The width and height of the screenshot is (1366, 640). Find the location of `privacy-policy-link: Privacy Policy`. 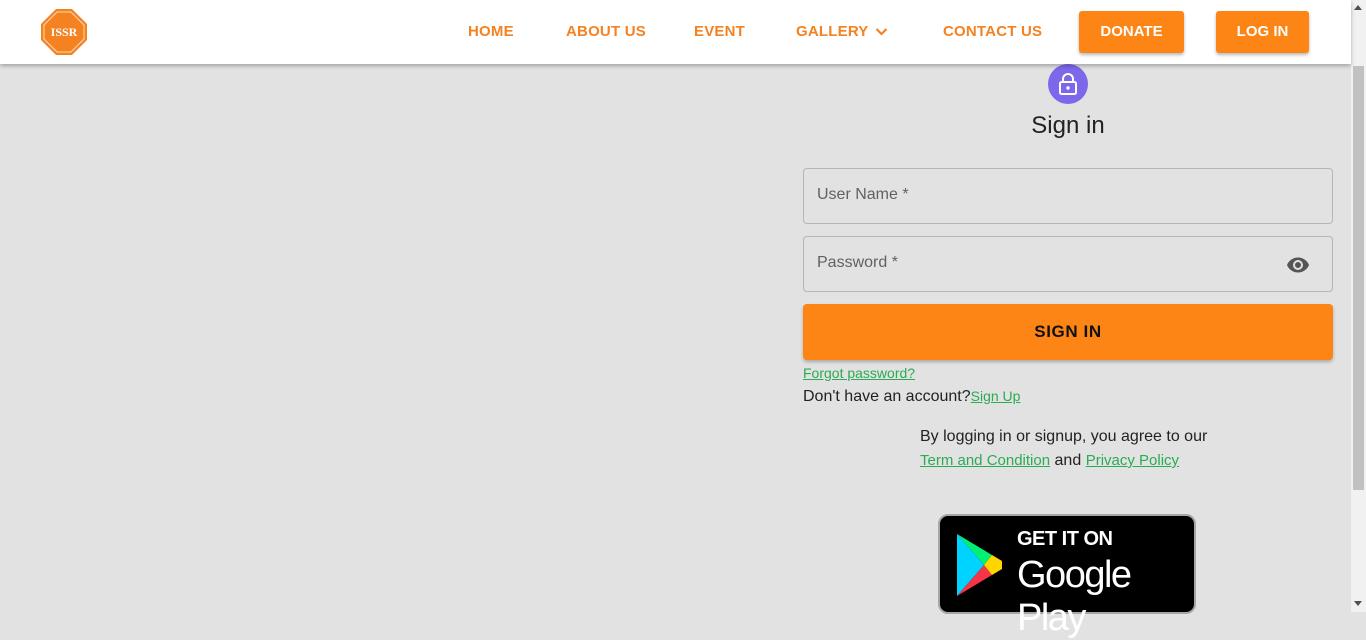

privacy-policy-link: Privacy Policy is located at coordinates (1132, 460).